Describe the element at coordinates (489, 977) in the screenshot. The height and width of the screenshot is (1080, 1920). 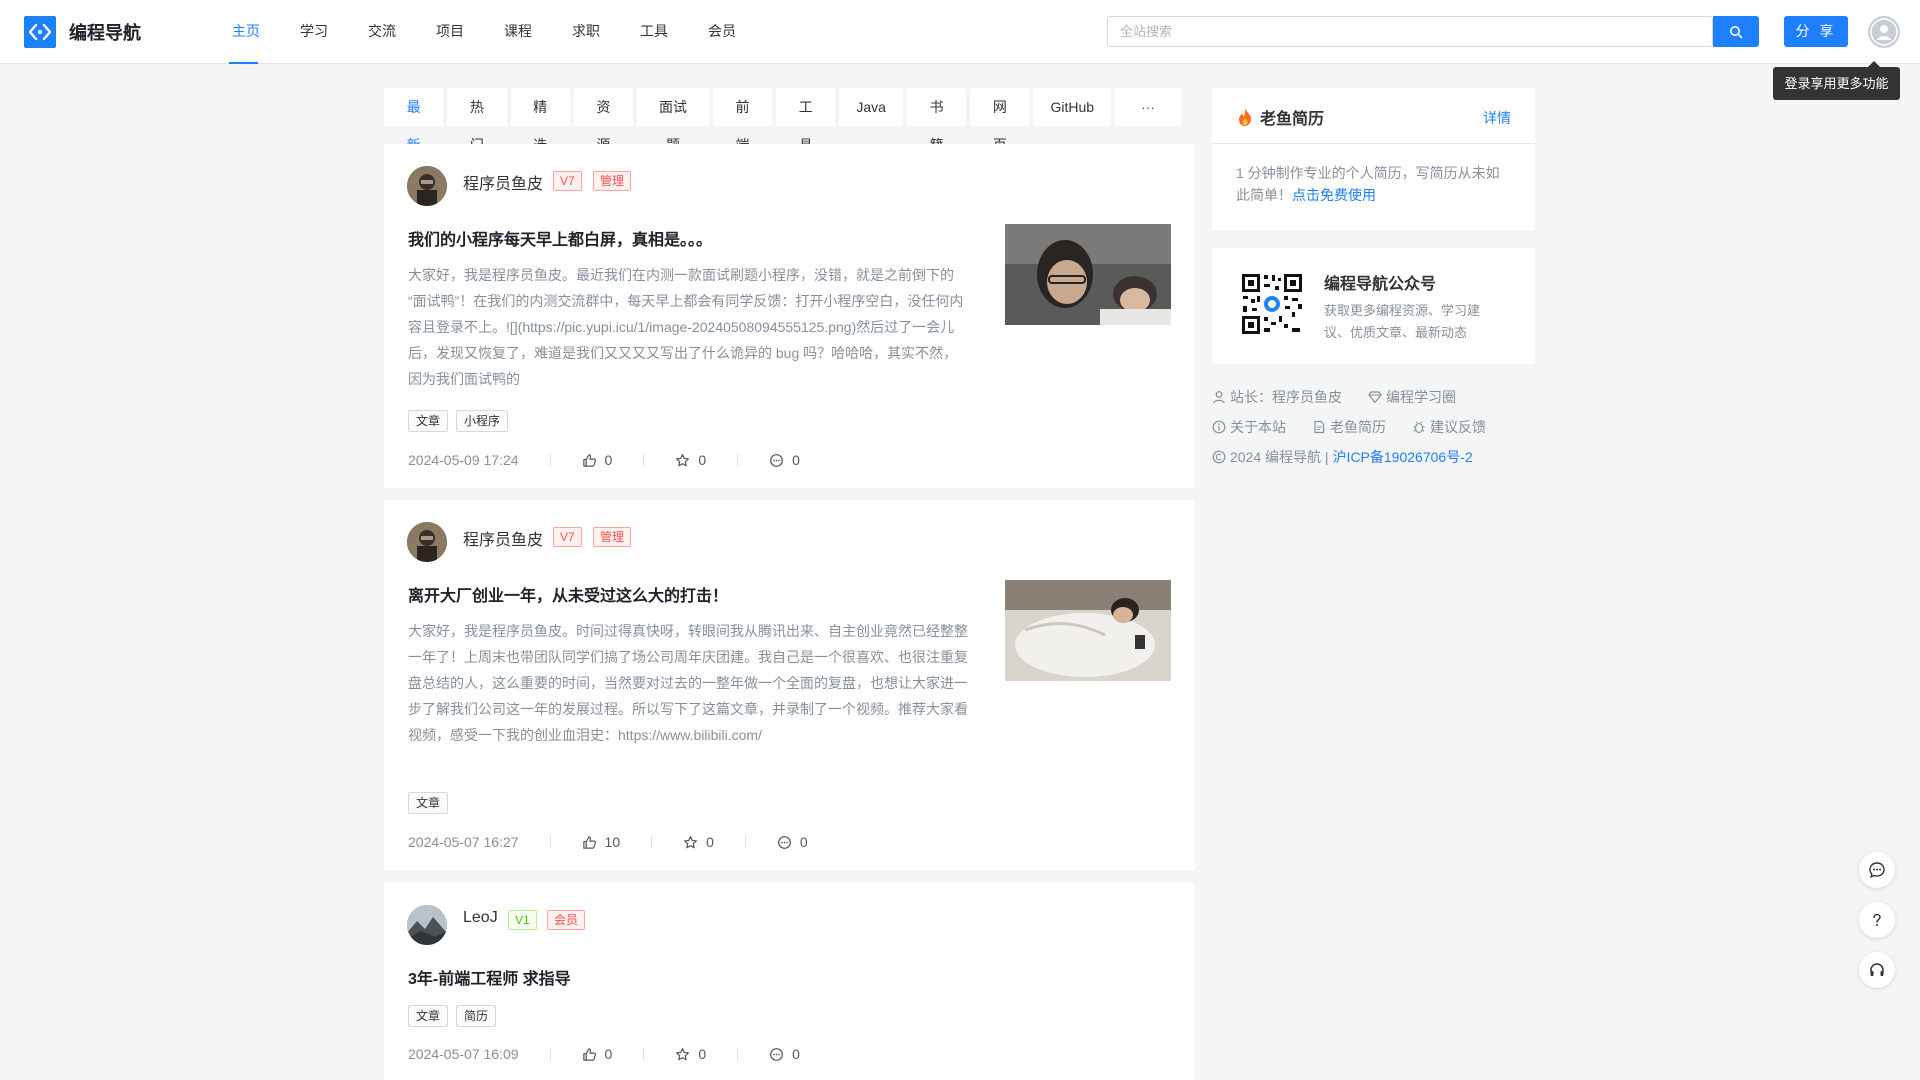
I see `post-title: 3年-前端工程师 求指导` at that location.